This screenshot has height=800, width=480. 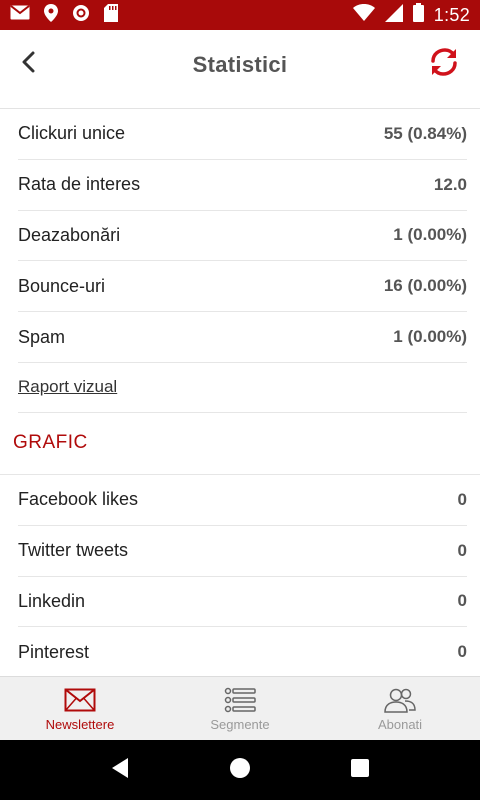 I want to click on back-button, so click(x=28, y=64).